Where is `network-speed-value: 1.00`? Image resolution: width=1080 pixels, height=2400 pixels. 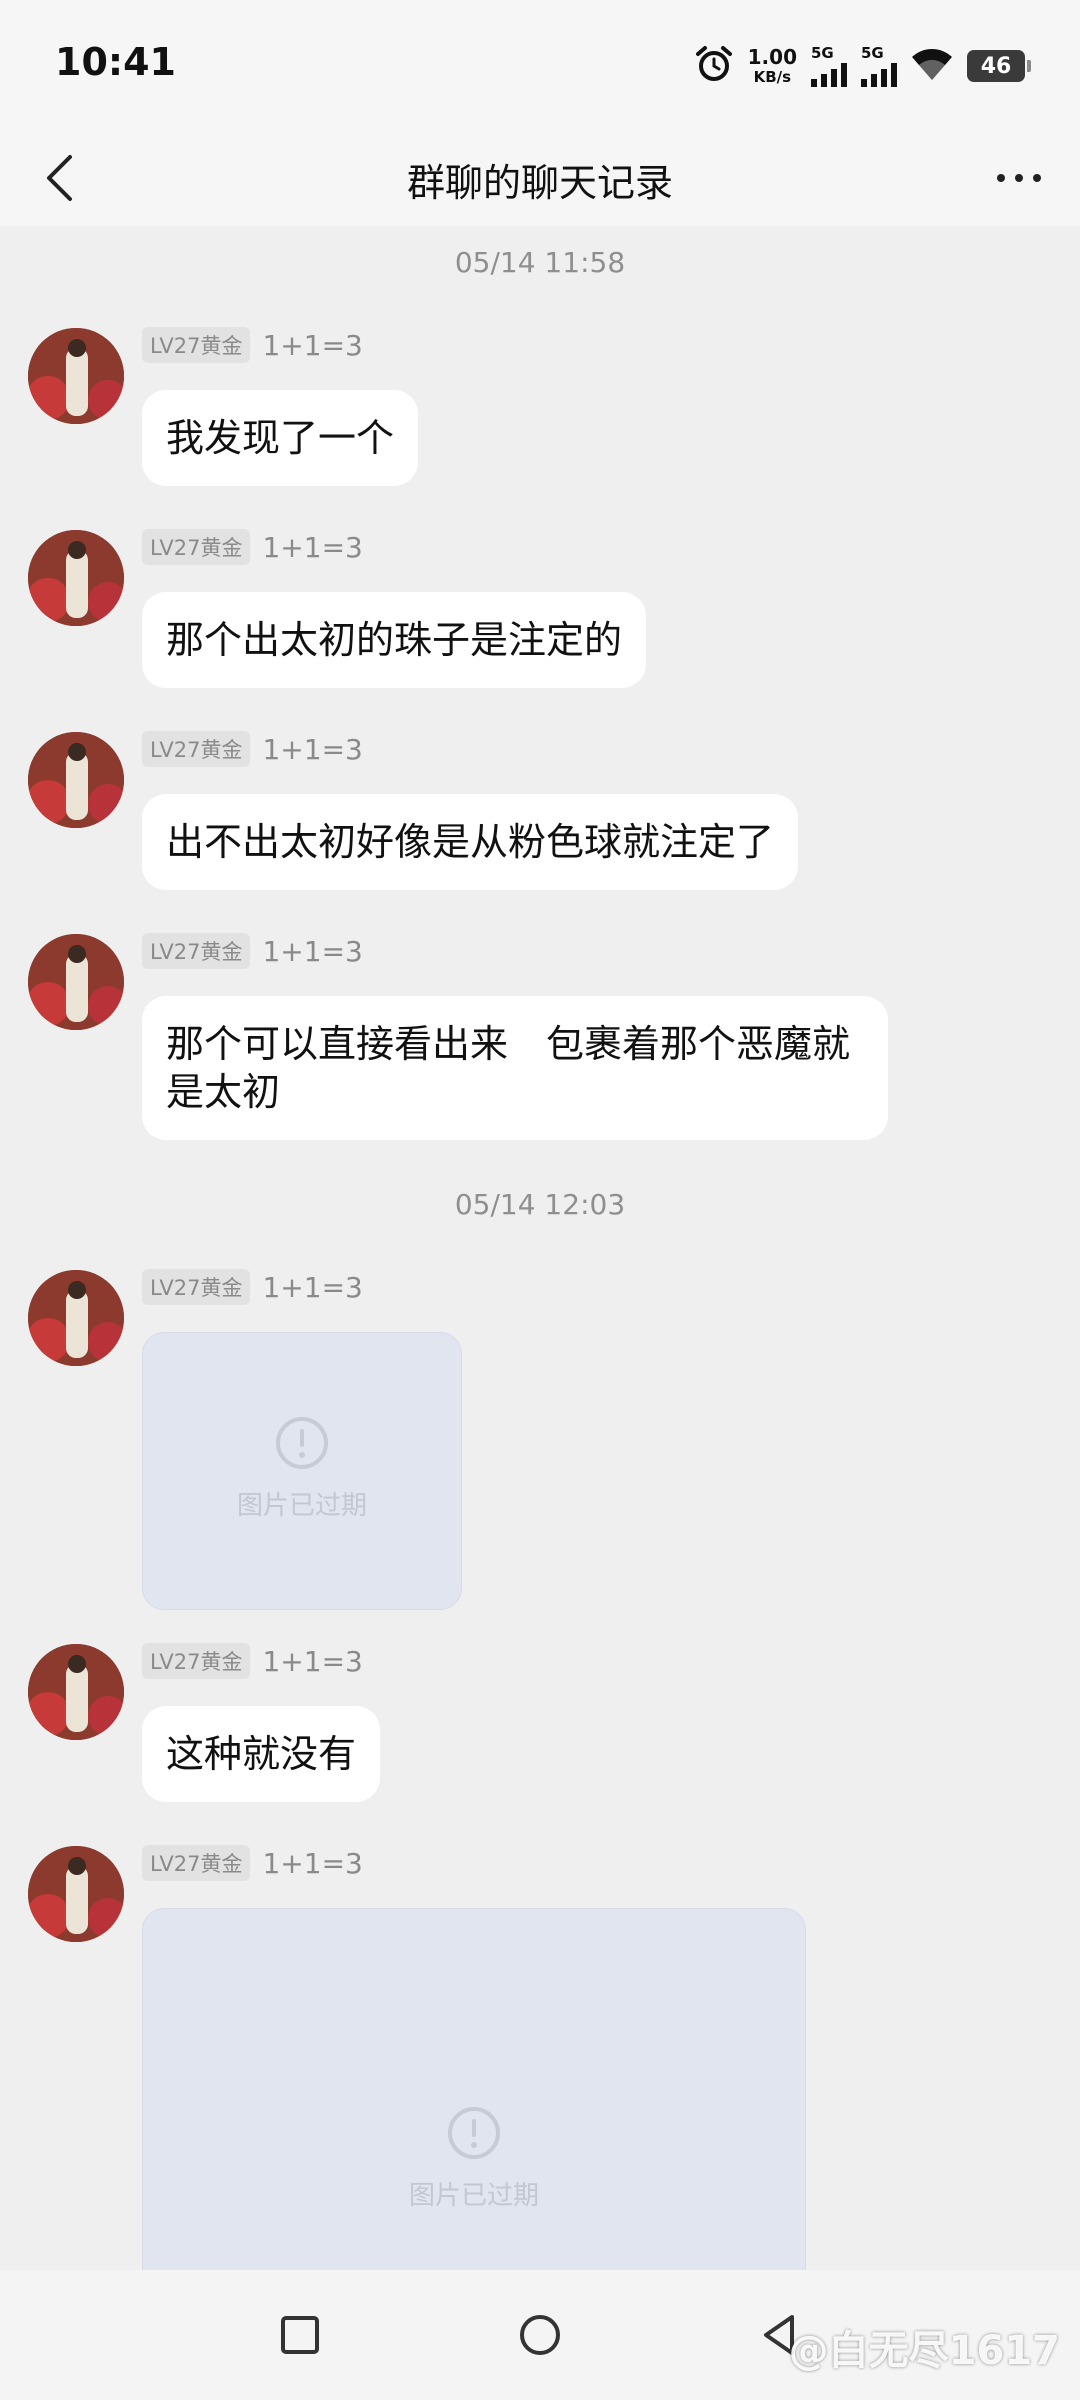 network-speed-value: 1.00 is located at coordinates (772, 57).